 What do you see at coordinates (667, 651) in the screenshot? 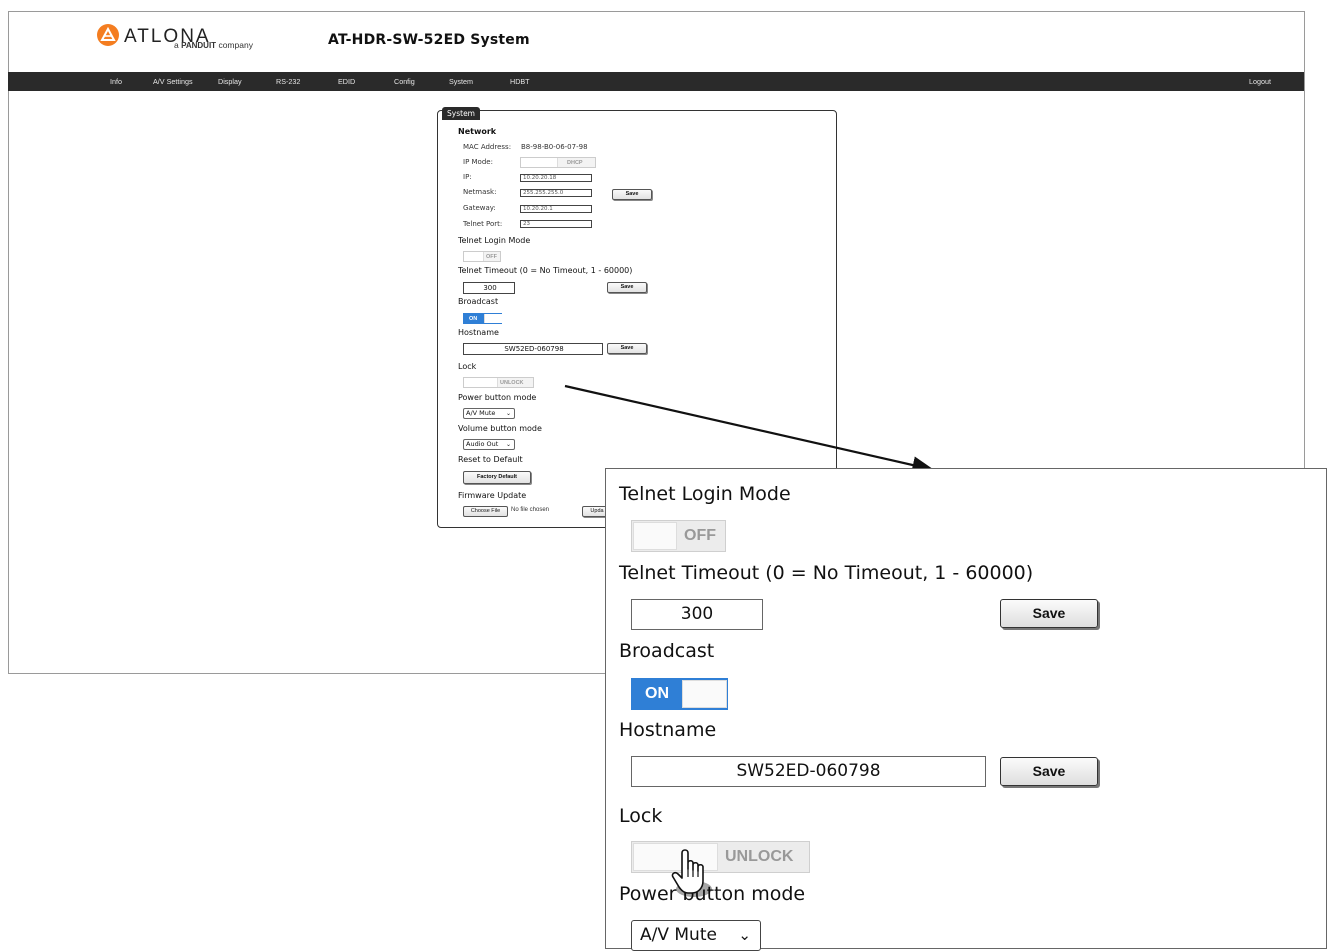
I see `zoom-broadcast-heading: Broadcast` at bounding box center [667, 651].